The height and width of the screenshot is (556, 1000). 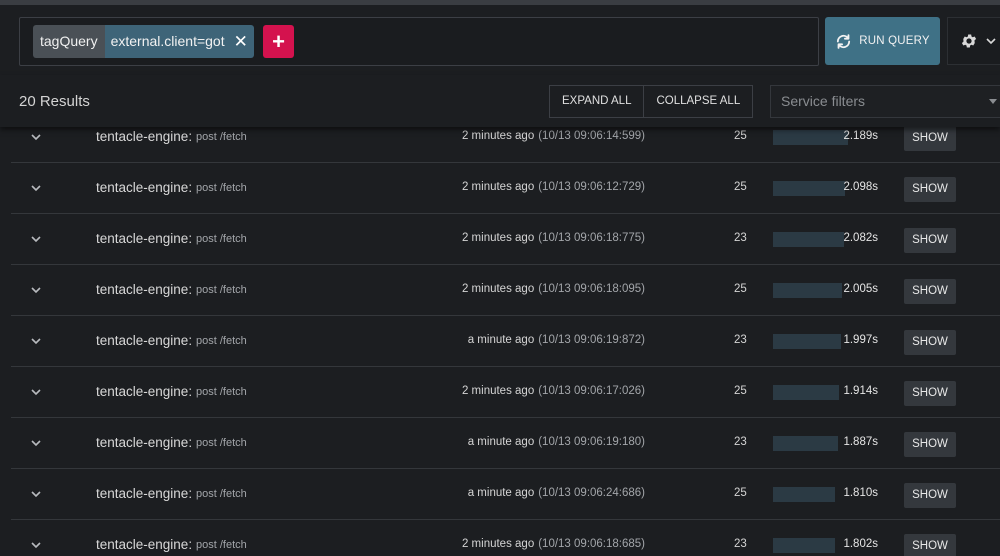 I want to click on trace-absolute-time: (10/13 09:06:17:026), so click(x=591, y=391).